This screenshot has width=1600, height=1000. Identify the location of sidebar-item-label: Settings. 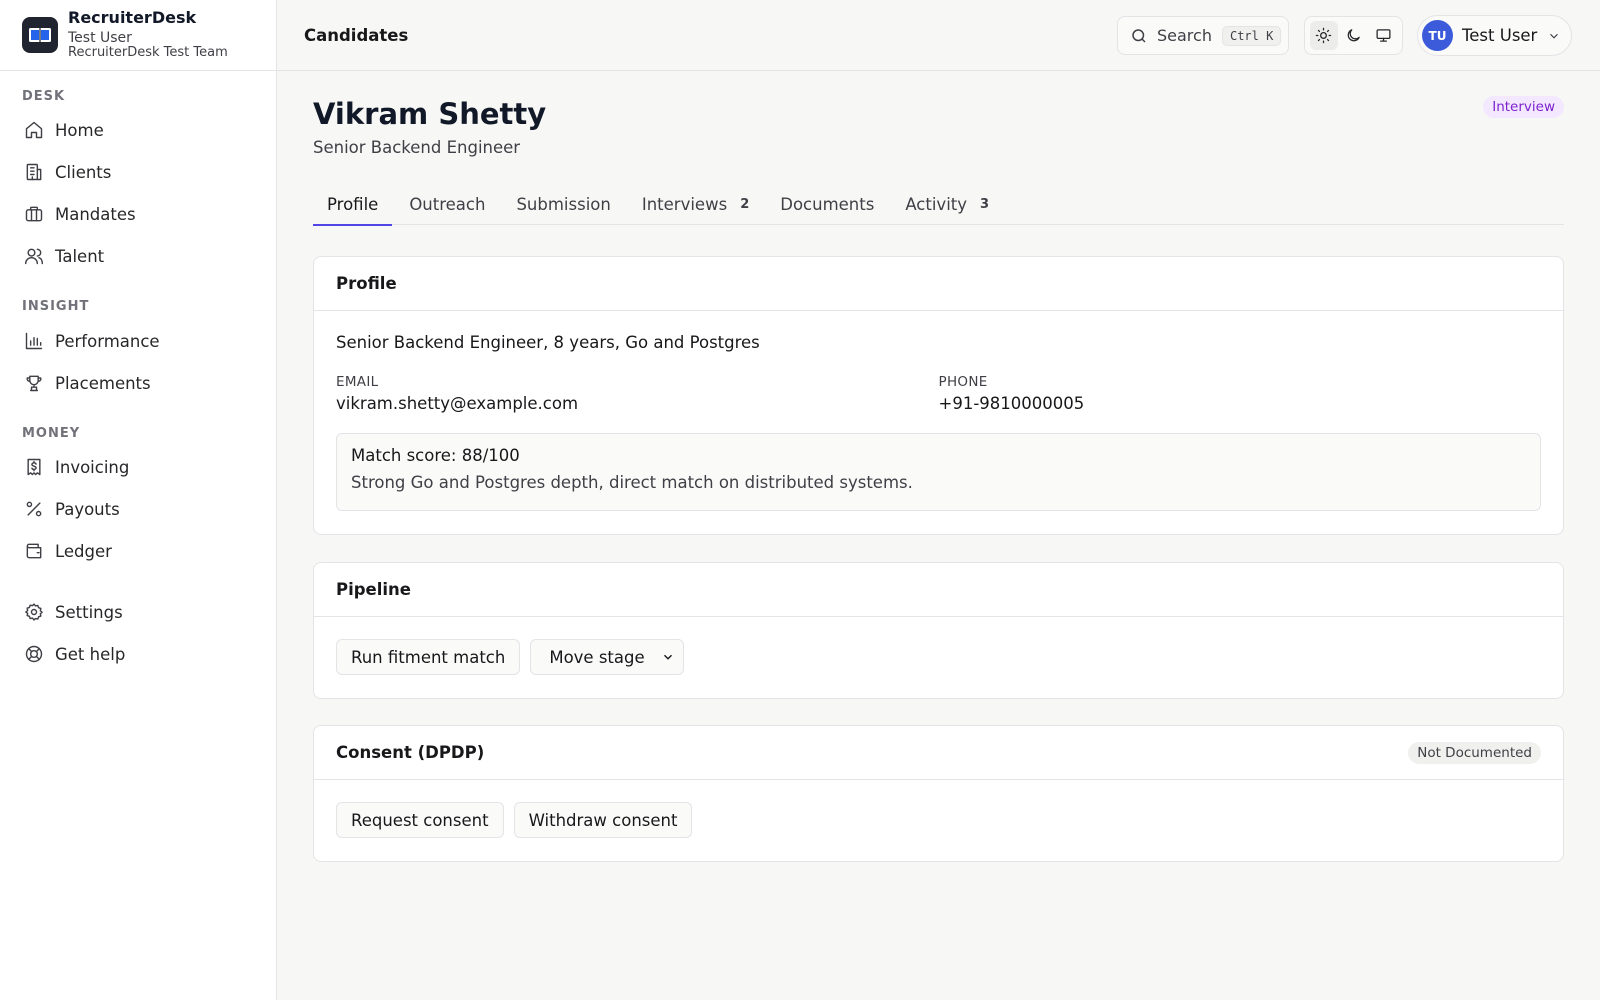
(89, 612).